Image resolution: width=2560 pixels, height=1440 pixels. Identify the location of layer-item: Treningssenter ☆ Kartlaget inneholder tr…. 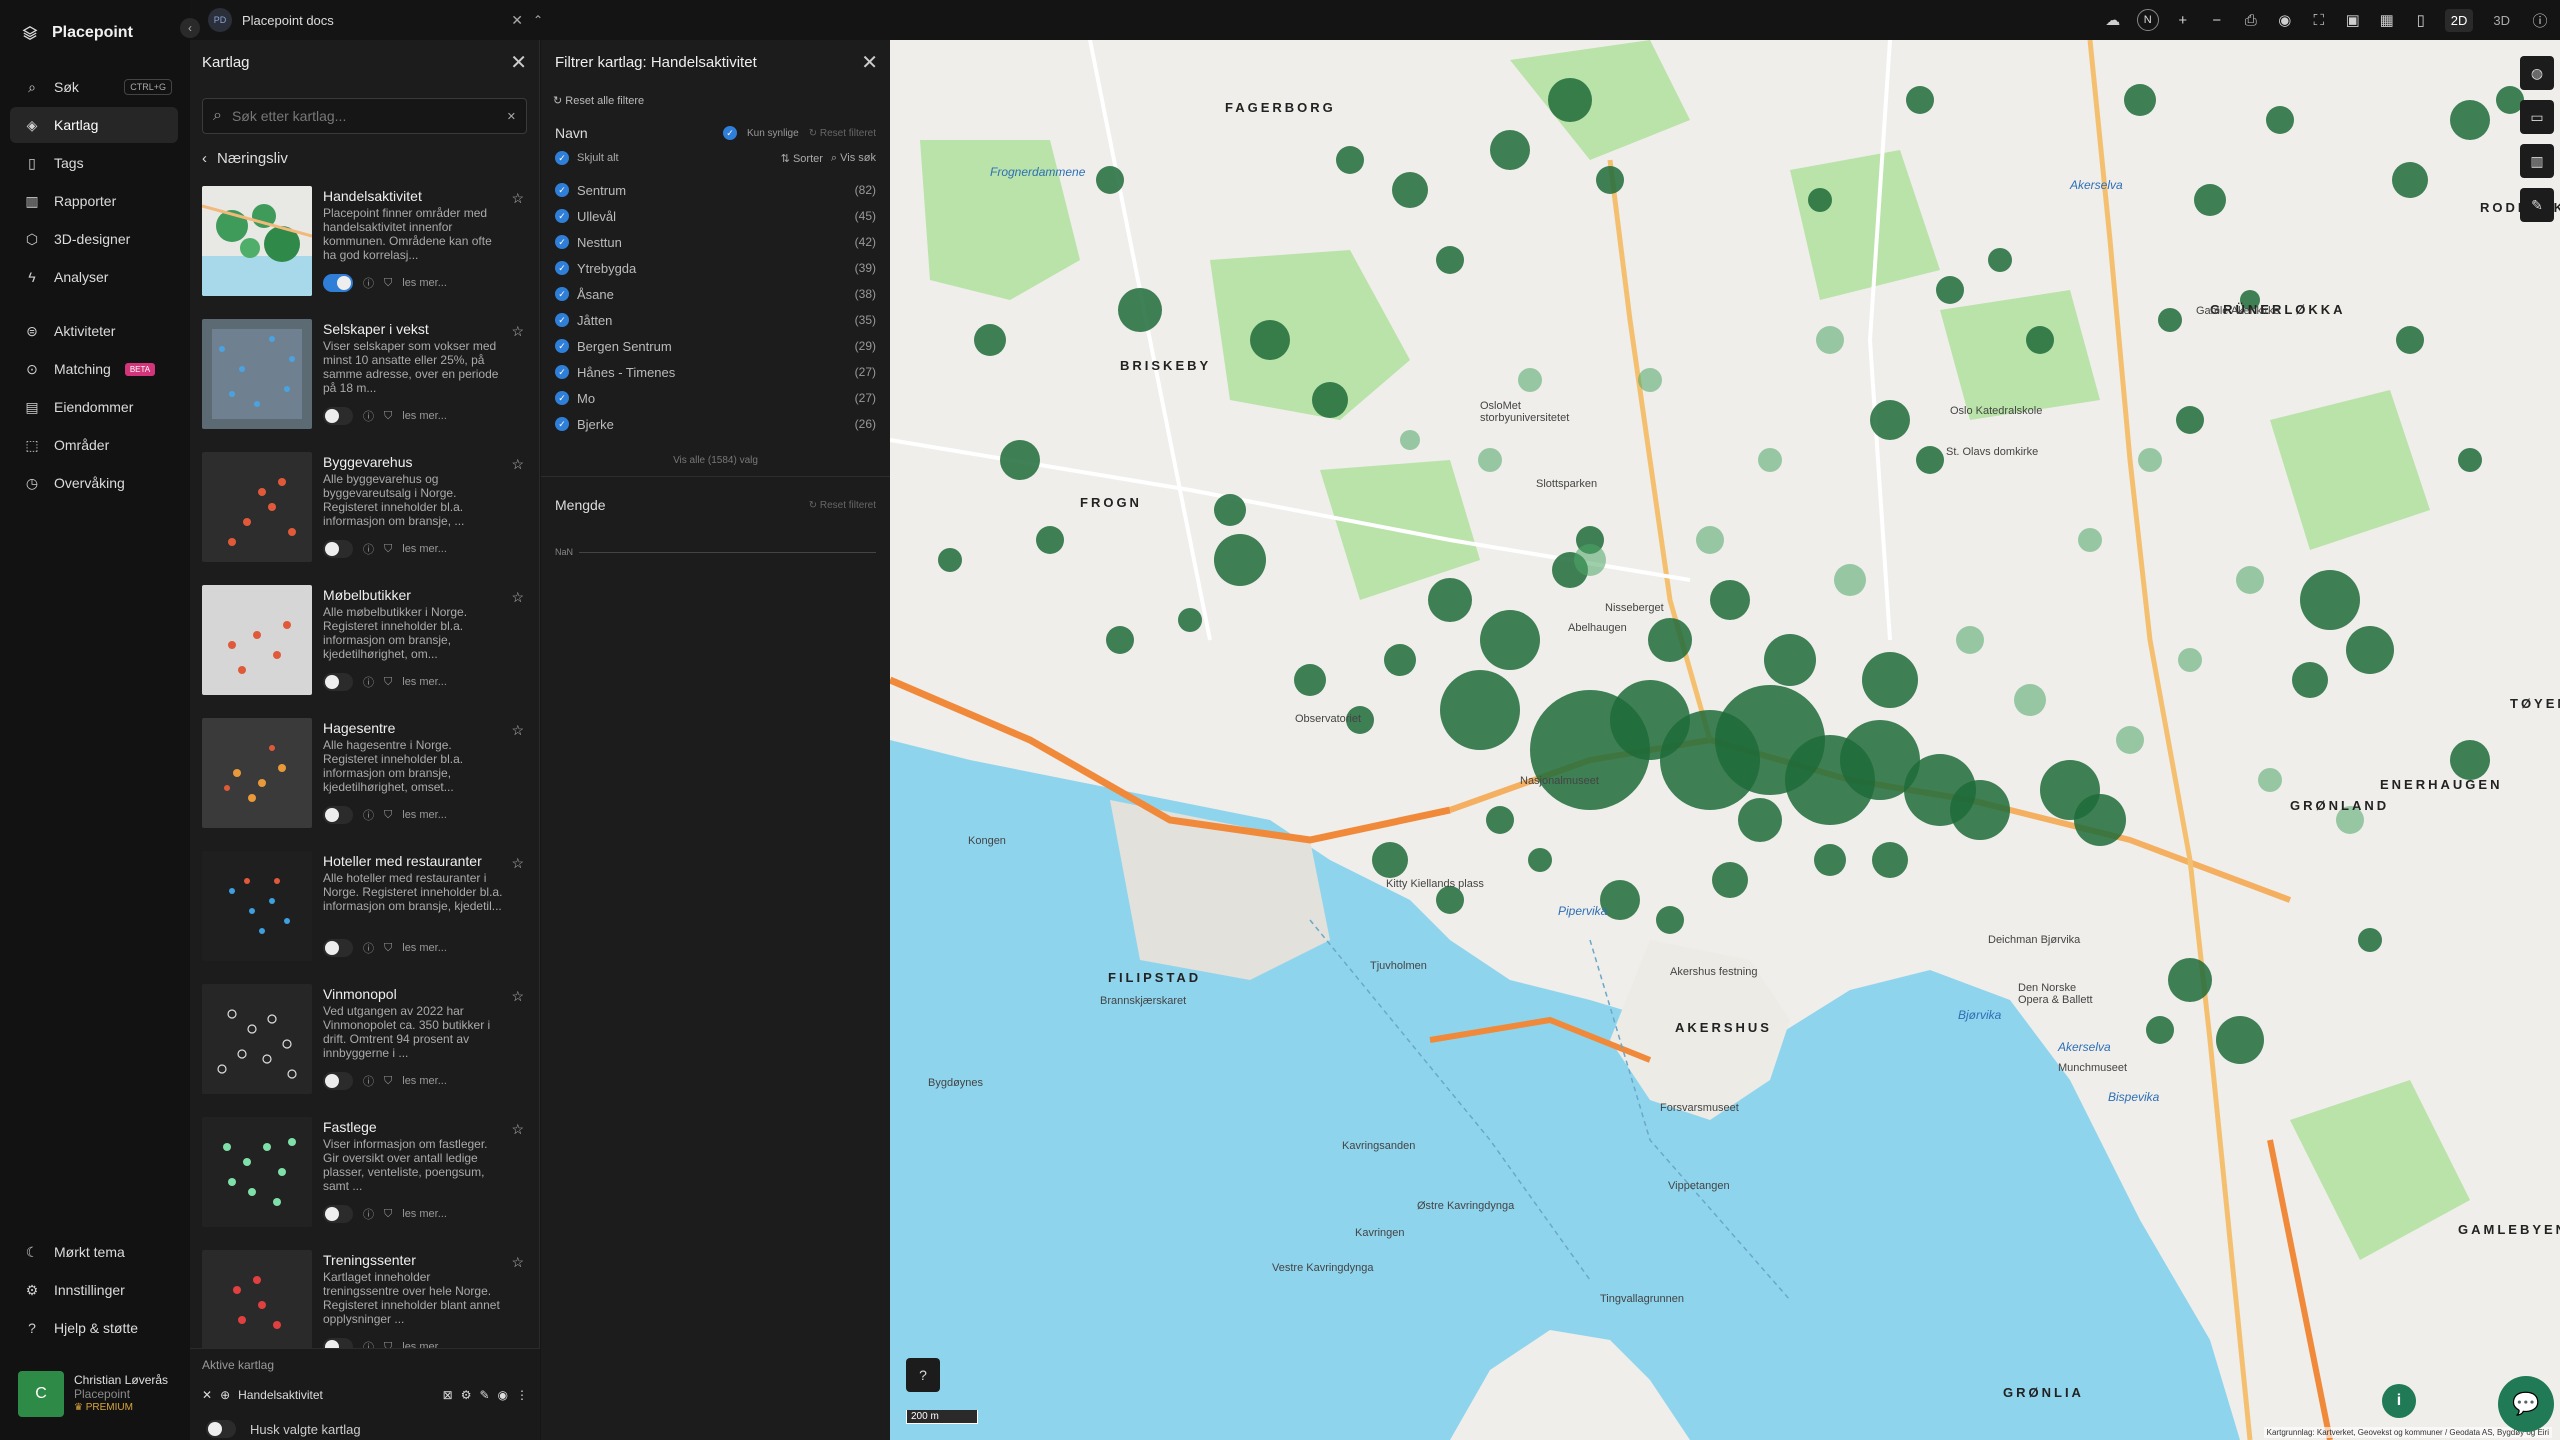
(365, 1299).